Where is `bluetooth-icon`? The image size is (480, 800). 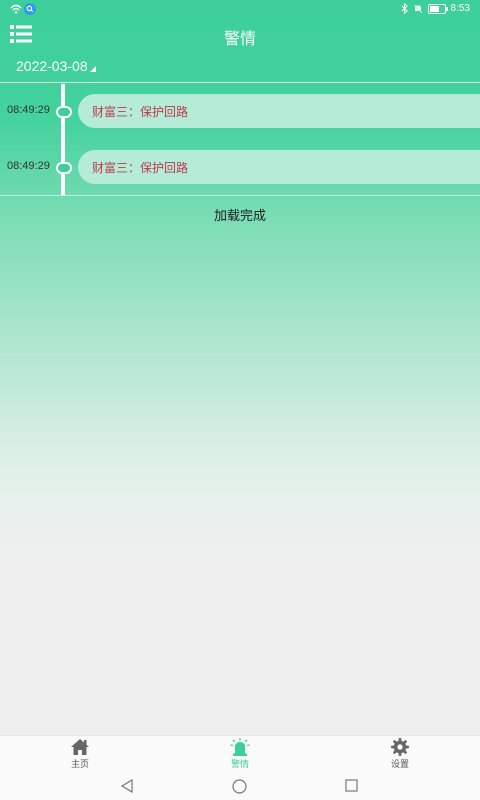 bluetooth-icon is located at coordinates (404, 8).